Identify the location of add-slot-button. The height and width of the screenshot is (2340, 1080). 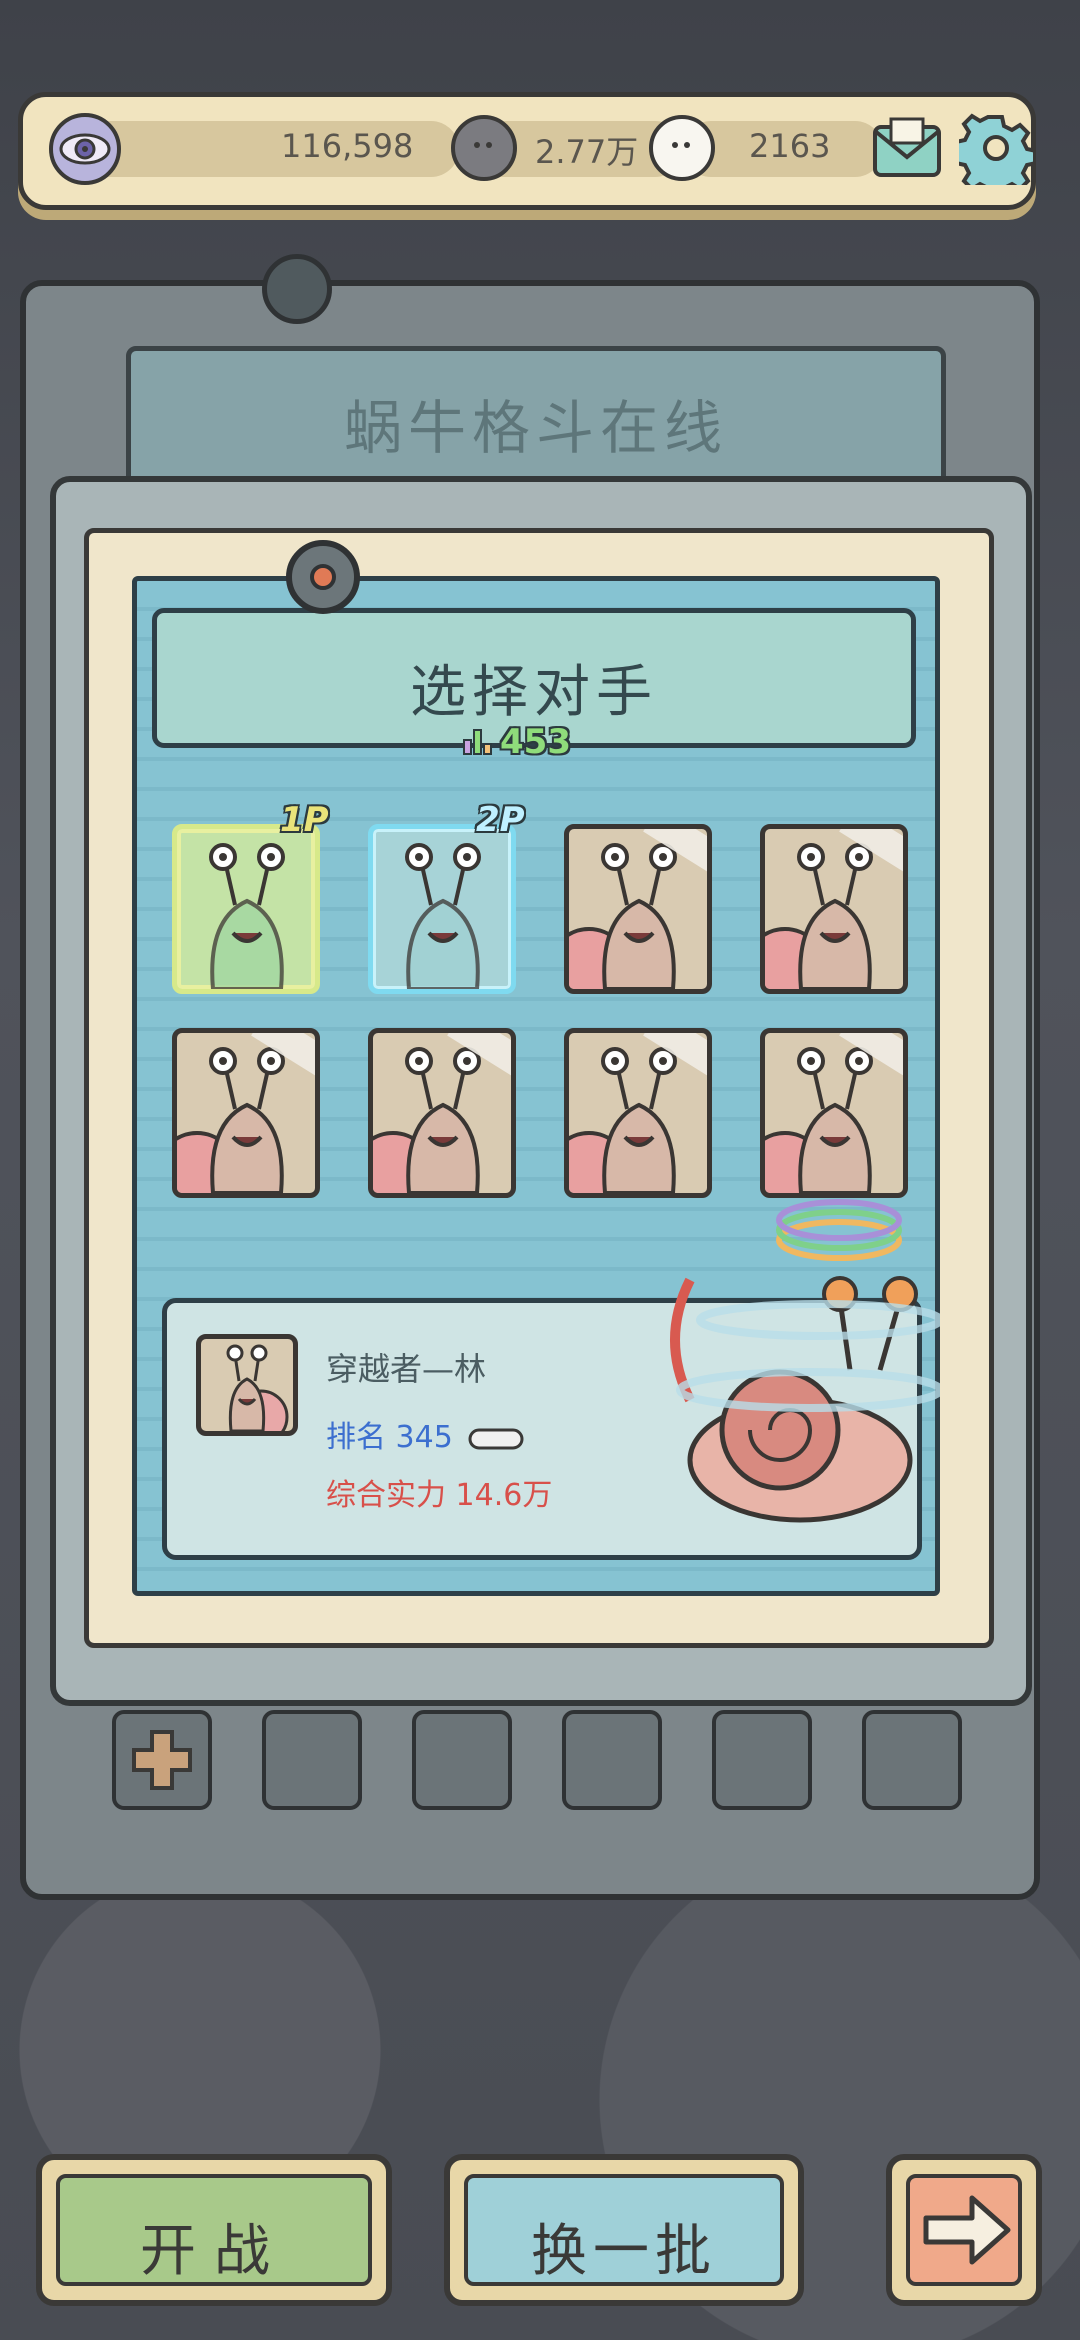
(162, 1760).